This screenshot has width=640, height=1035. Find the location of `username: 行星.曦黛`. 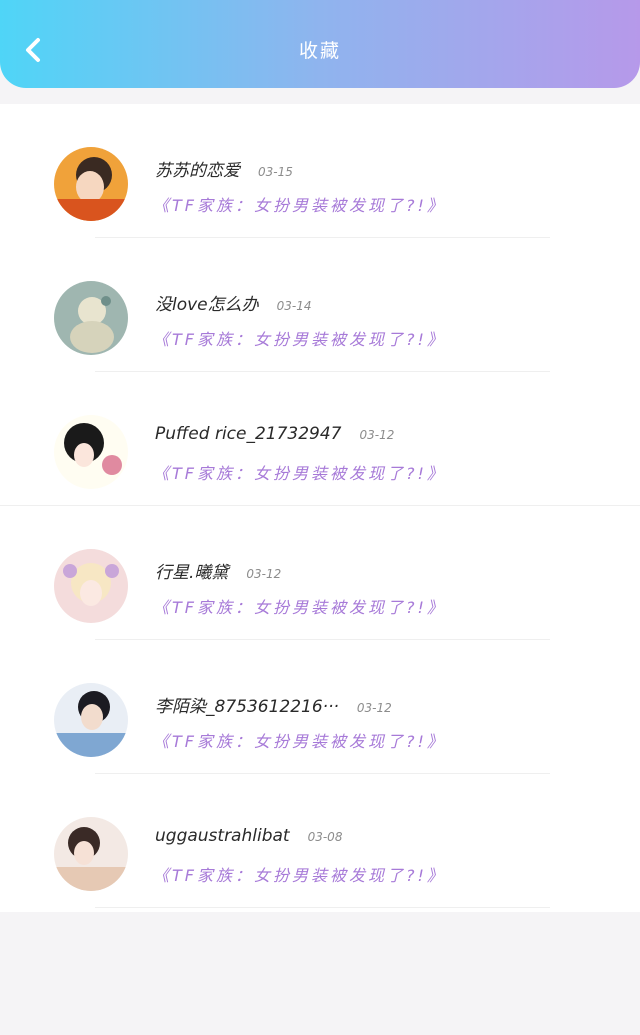

username: 行星.曦黛 is located at coordinates (192, 573).